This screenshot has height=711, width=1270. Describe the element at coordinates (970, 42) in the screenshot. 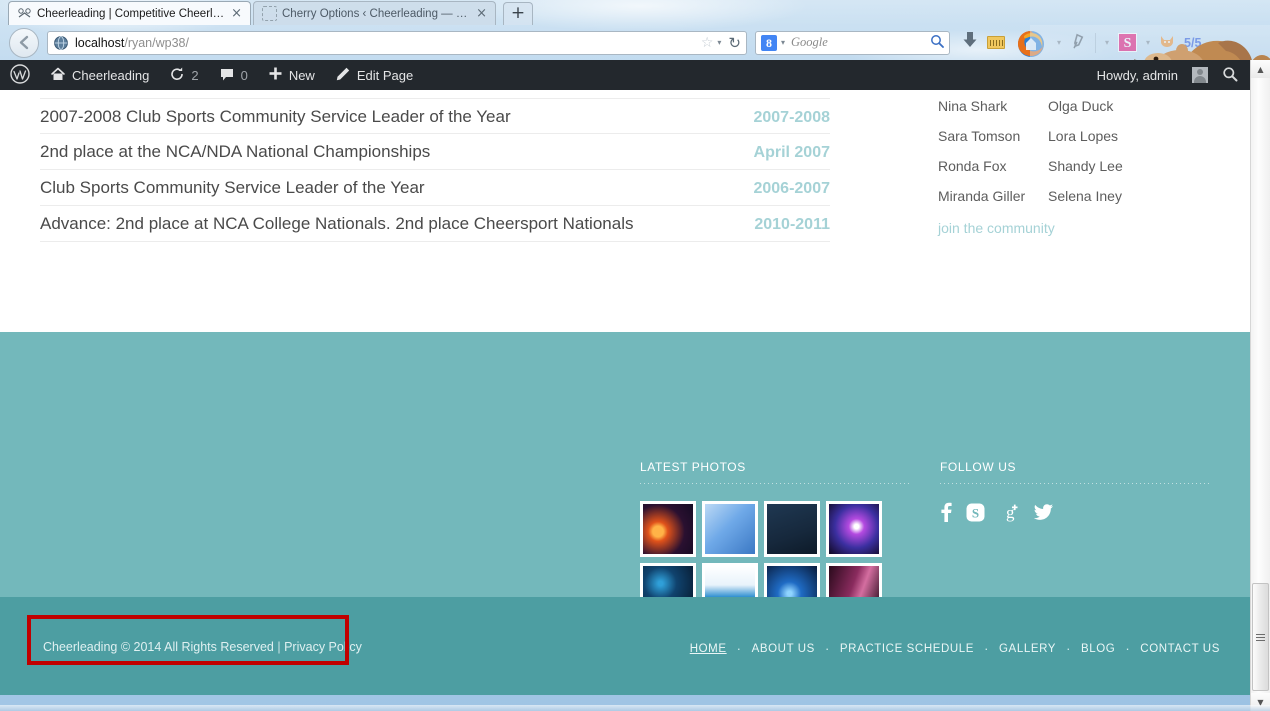

I see `download-icon` at that location.